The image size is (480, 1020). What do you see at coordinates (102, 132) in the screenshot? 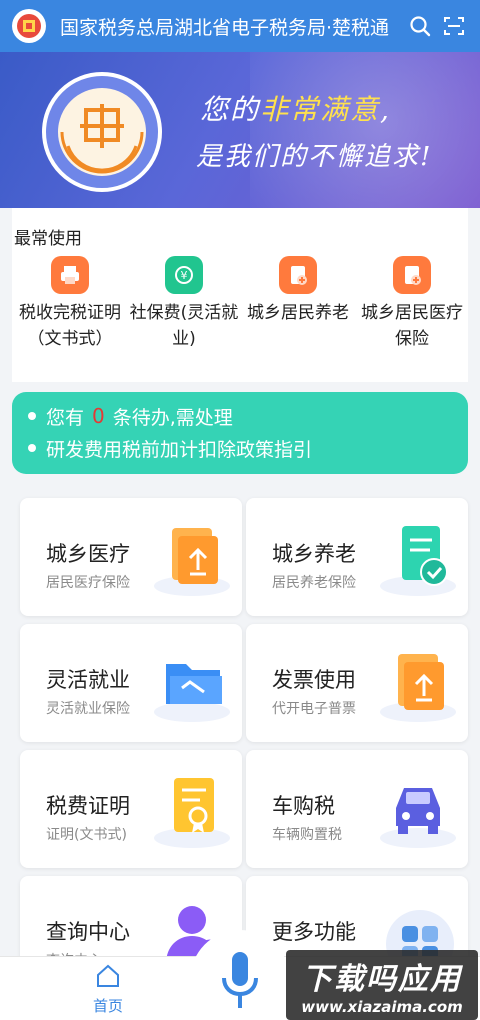
I see `chushui-seal-icon` at bounding box center [102, 132].